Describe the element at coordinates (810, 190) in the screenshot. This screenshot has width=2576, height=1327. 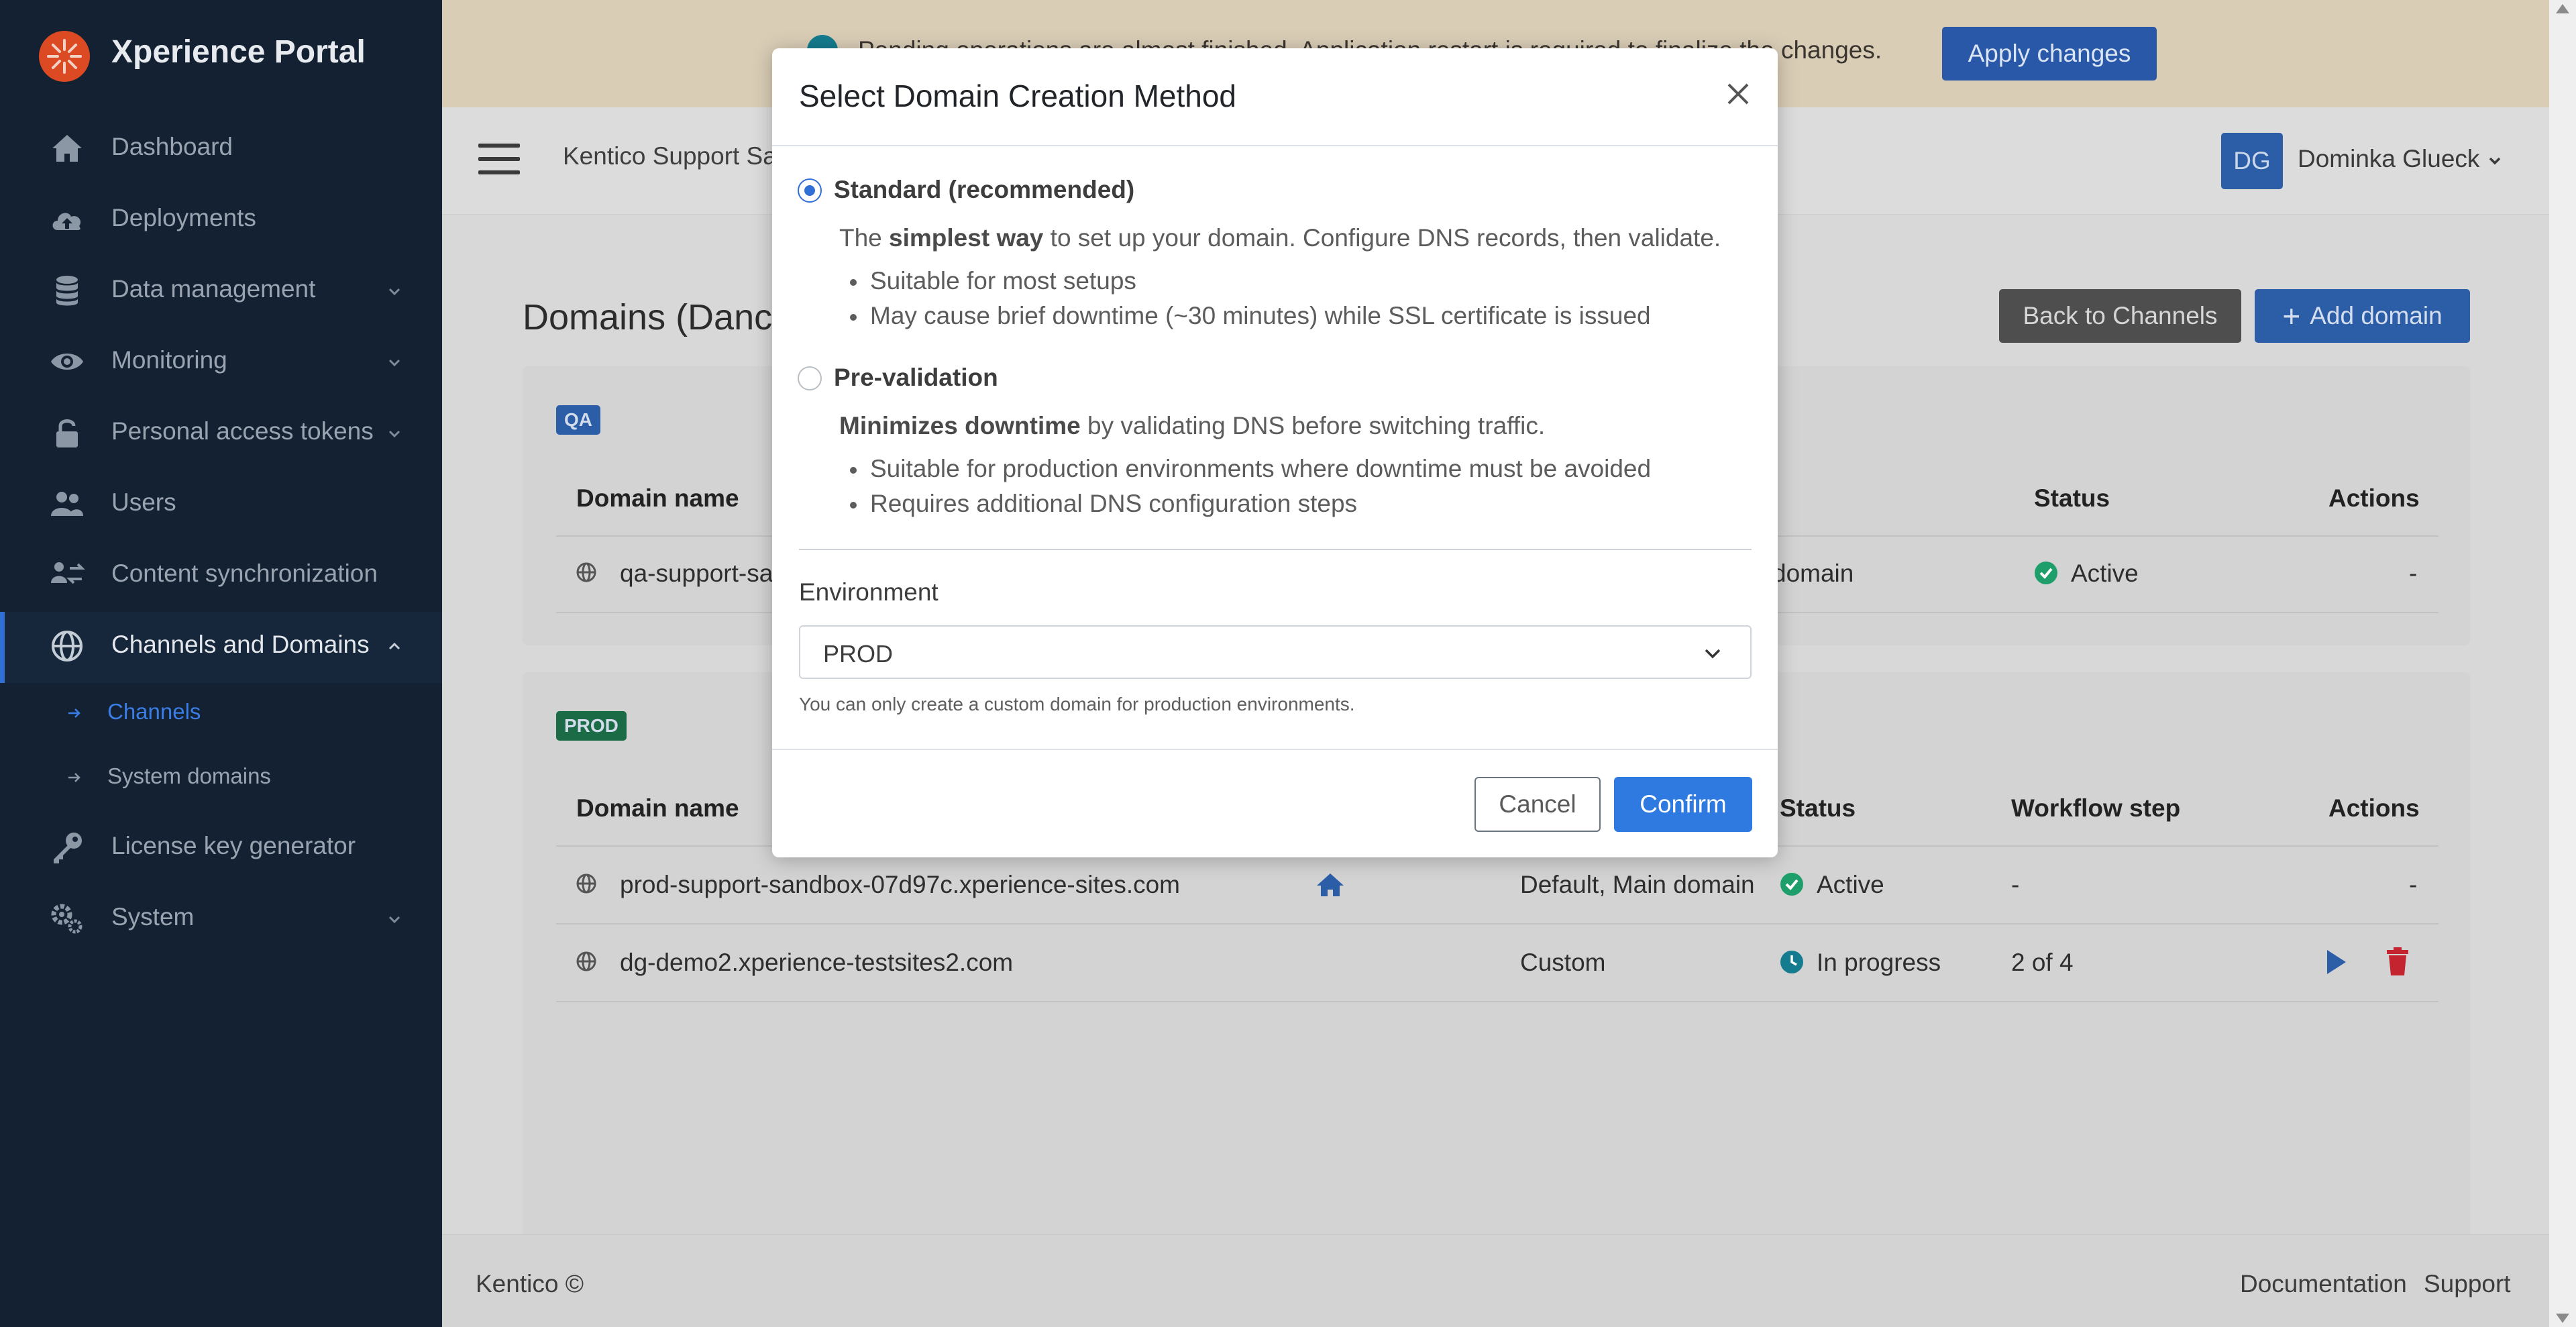
I see `standard-method-radio` at that location.